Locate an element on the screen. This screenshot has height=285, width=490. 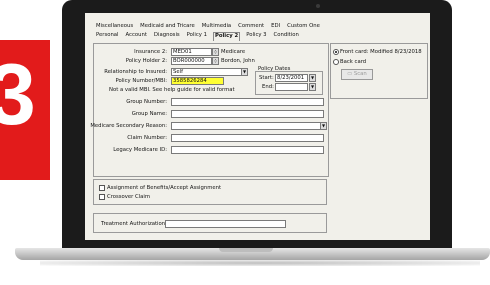
tab-personal: Personal is located at coordinates (107, 36).